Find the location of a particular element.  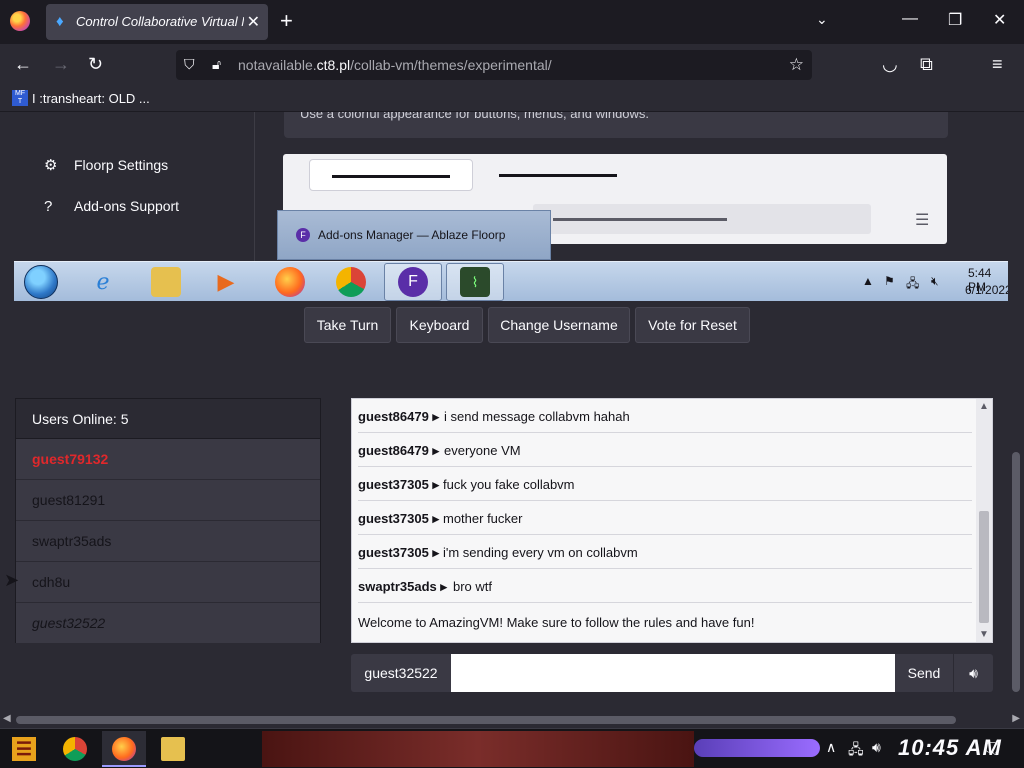

back-icon: ← is located at coordinates (23, 64).